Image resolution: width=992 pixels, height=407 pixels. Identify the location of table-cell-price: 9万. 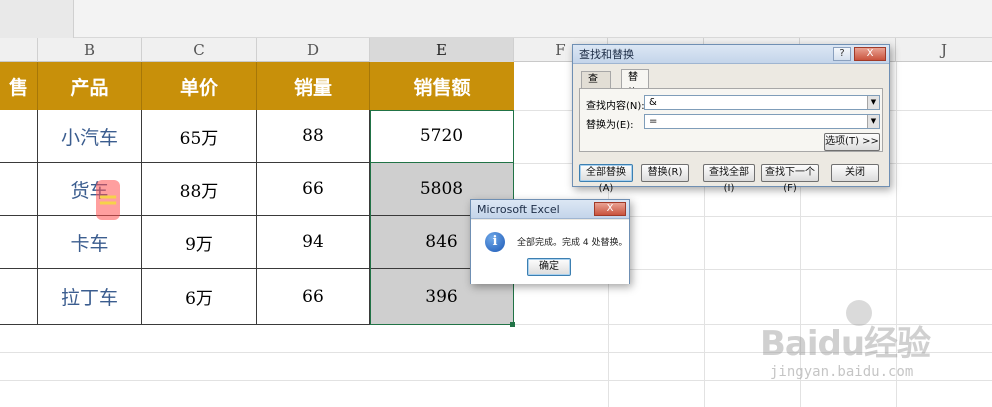
(199, 242).